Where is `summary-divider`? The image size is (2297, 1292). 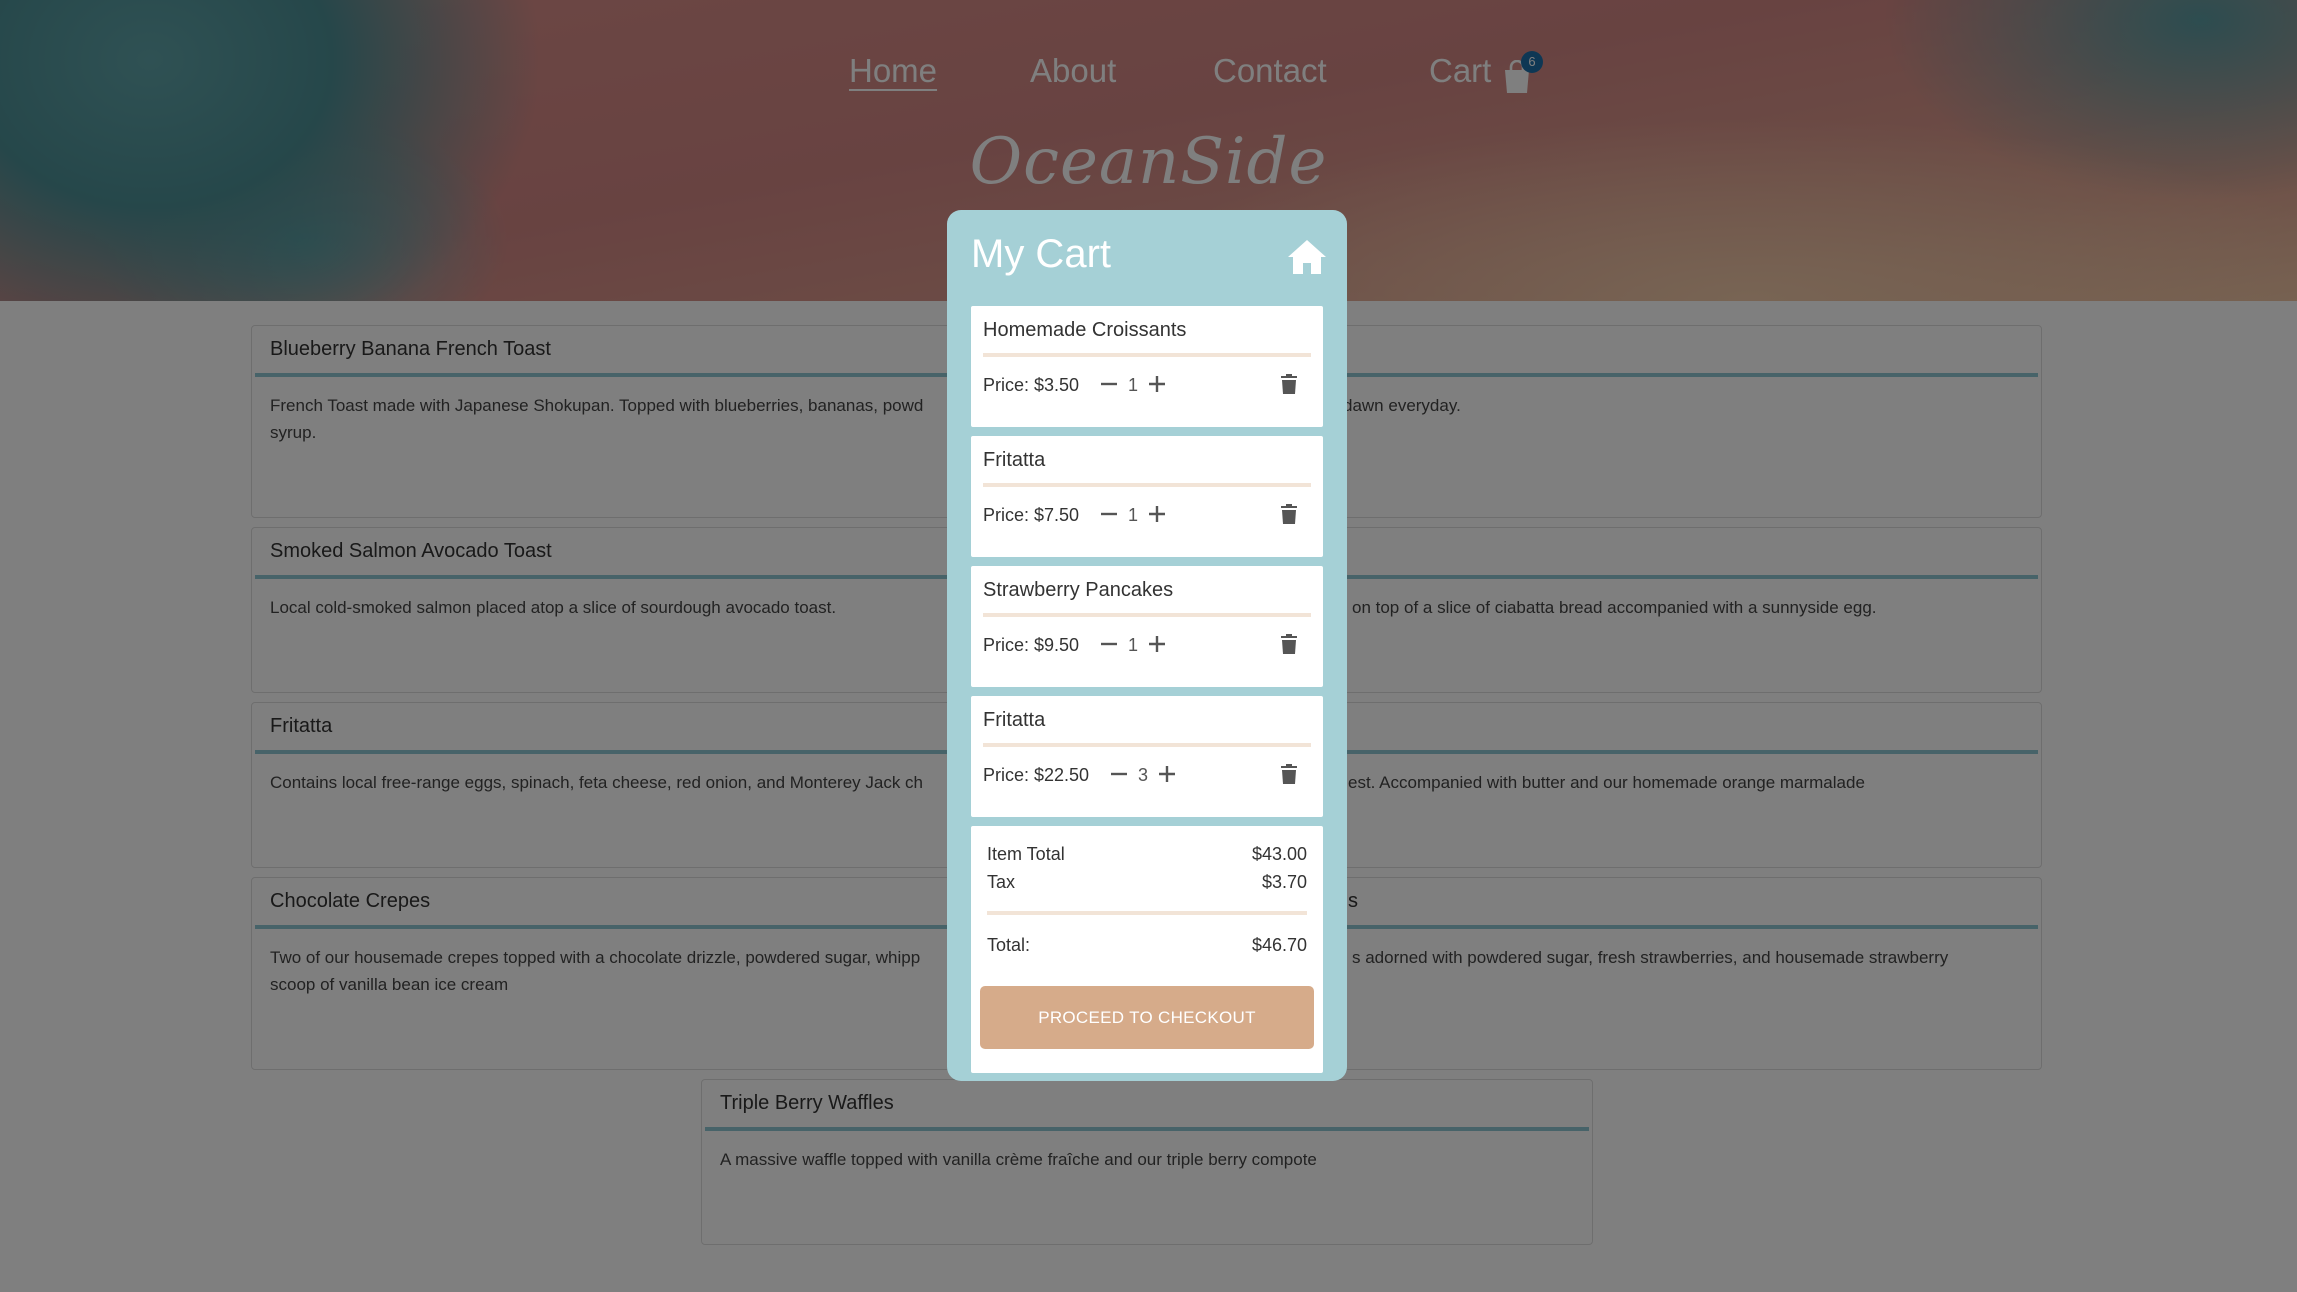
summary-divider is located at coordinates (1147, 913).